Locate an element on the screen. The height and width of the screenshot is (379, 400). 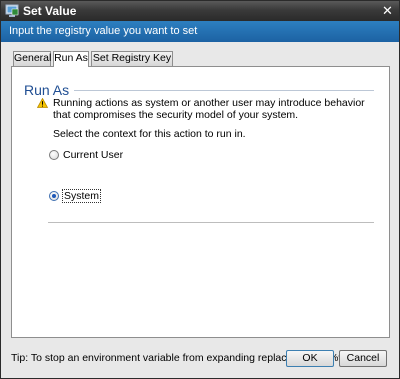
current-user-option: Current User is located at coordinates (86, 155).